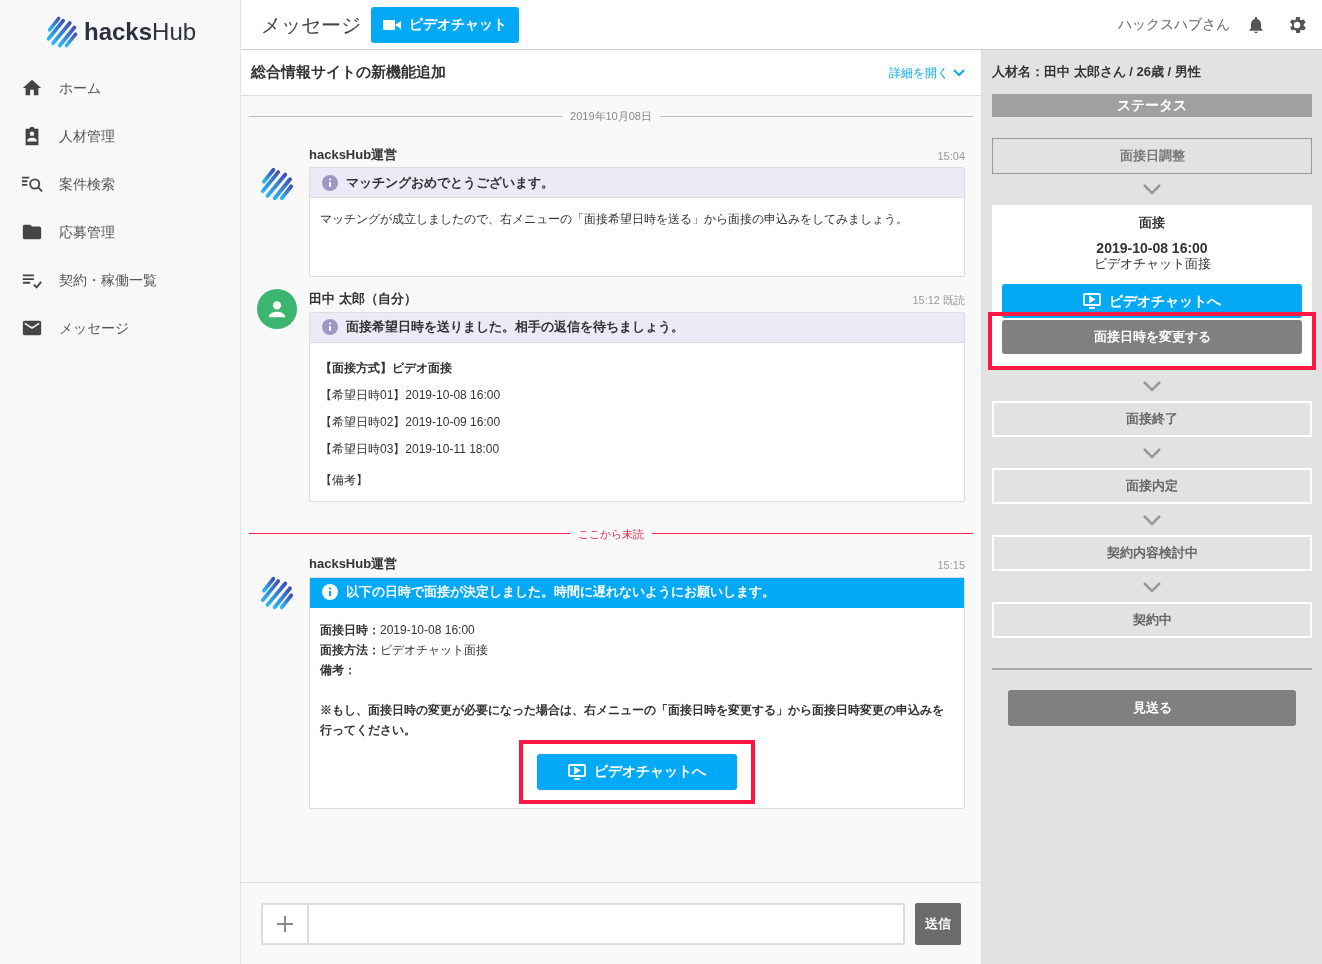 The image size is (1322, 964). Describe the element at coordinates (411, 422) in the screenshot. I see `message-line: 【希望日時02】2019-10-09 16:00` at that location.